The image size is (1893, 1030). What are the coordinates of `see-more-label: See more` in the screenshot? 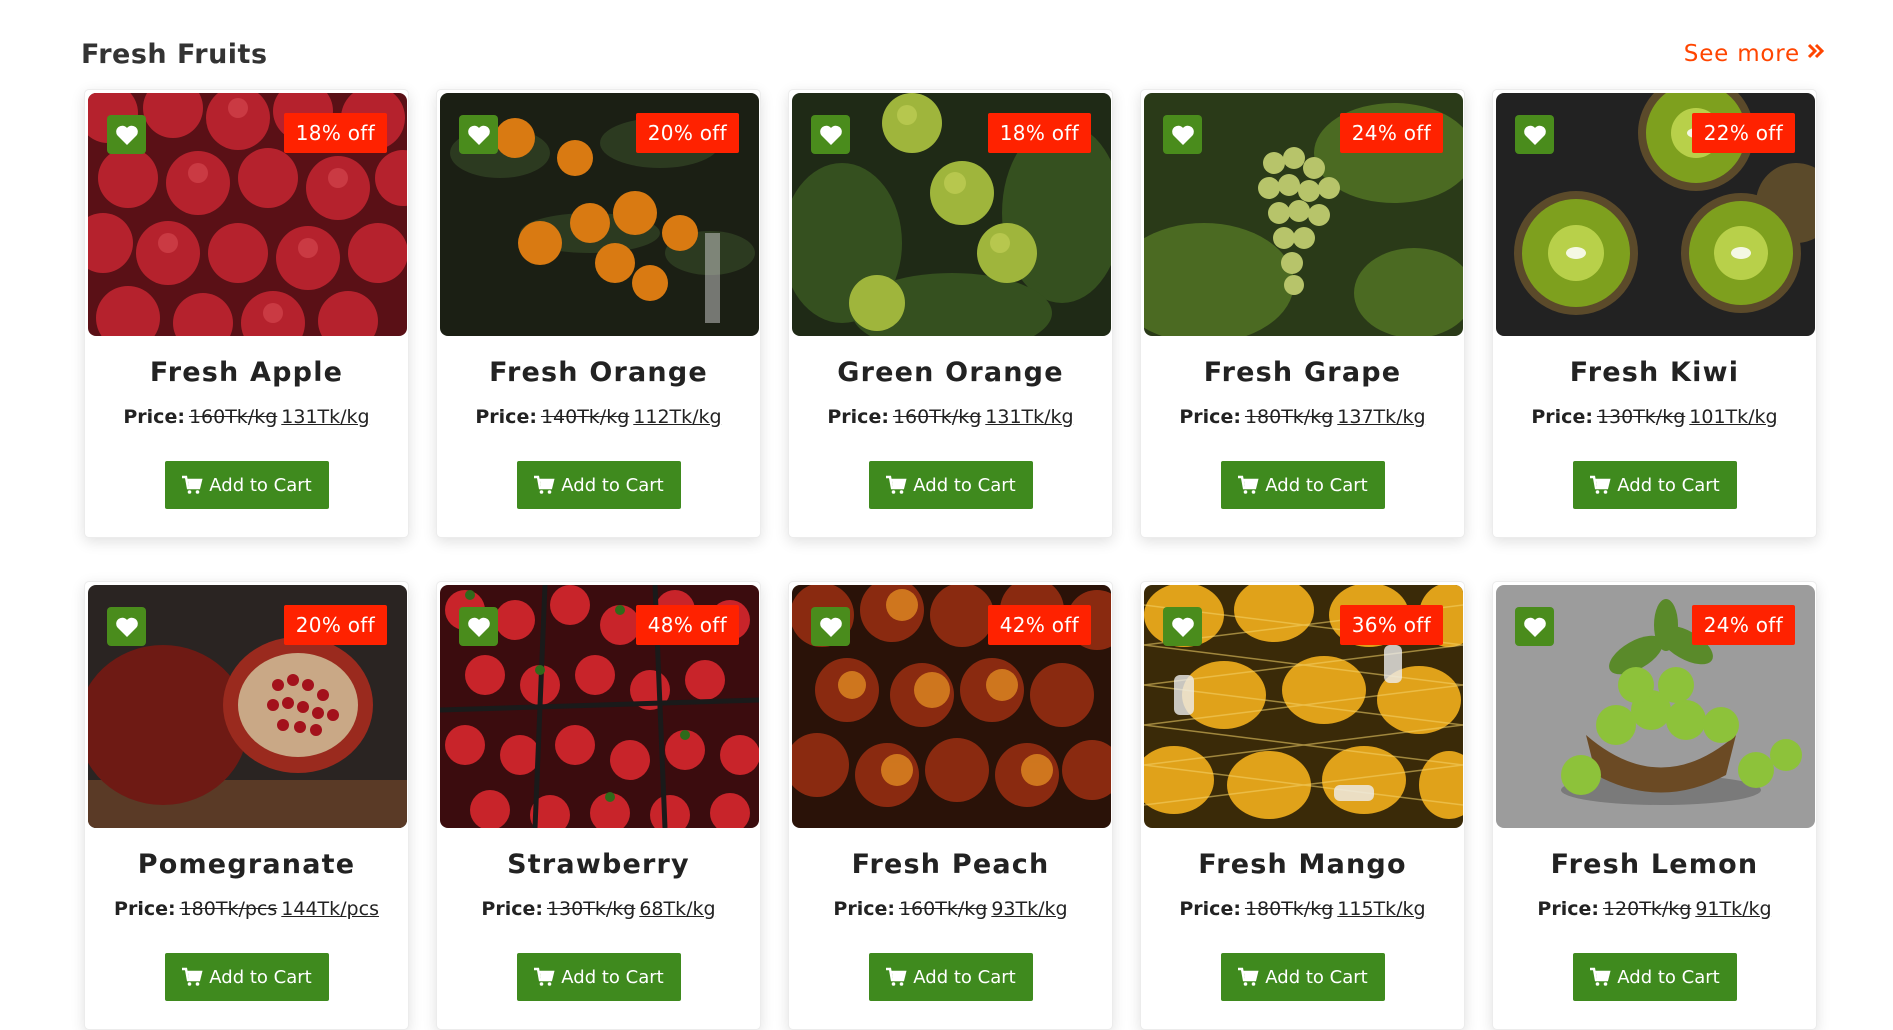 It's located at (1741, 54).